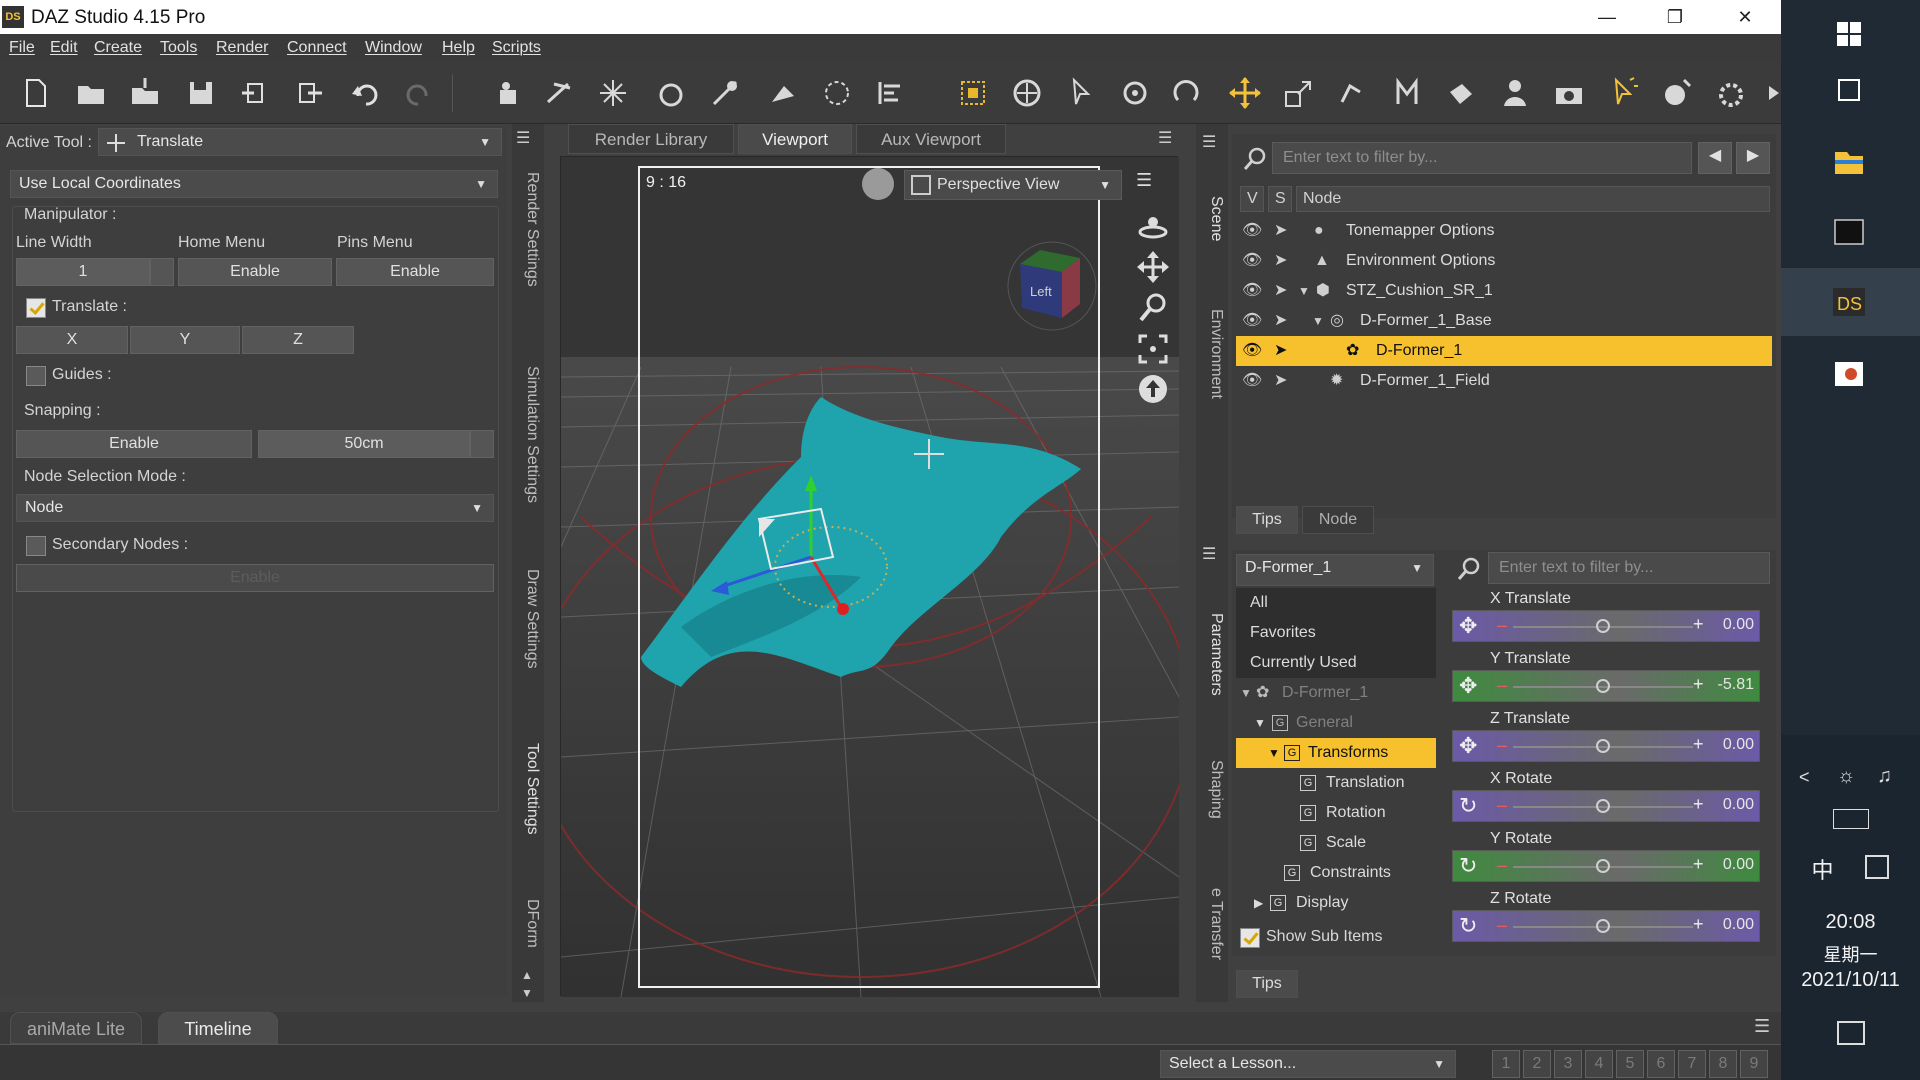 The height and width of the screenshot is (1080, 1920). What do you see at coordinates (671, 93) in the screenshot?
I see `joint-editor-icon` at bounding box center [671, 93].